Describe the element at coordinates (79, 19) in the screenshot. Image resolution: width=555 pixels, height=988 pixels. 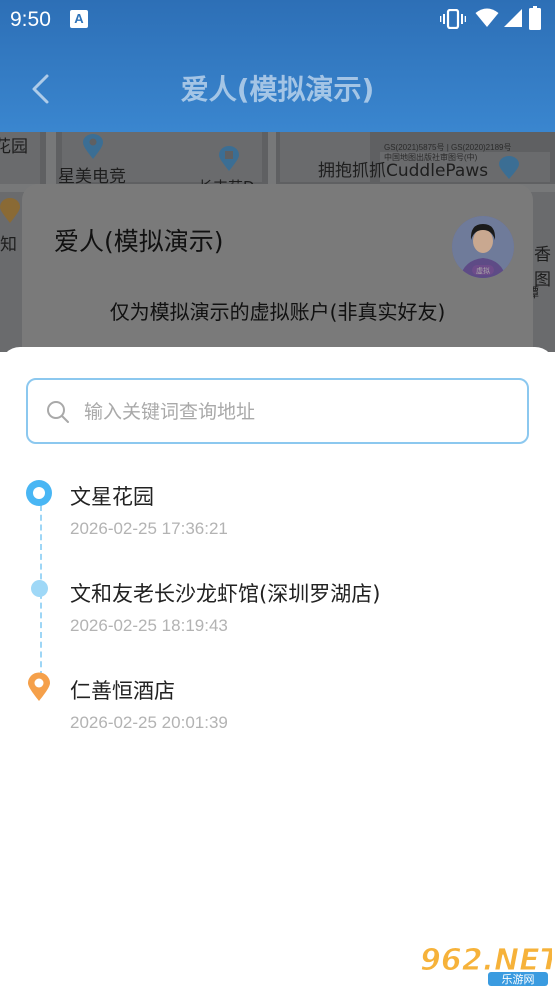
I see `notification-app-icon: A` at that location.